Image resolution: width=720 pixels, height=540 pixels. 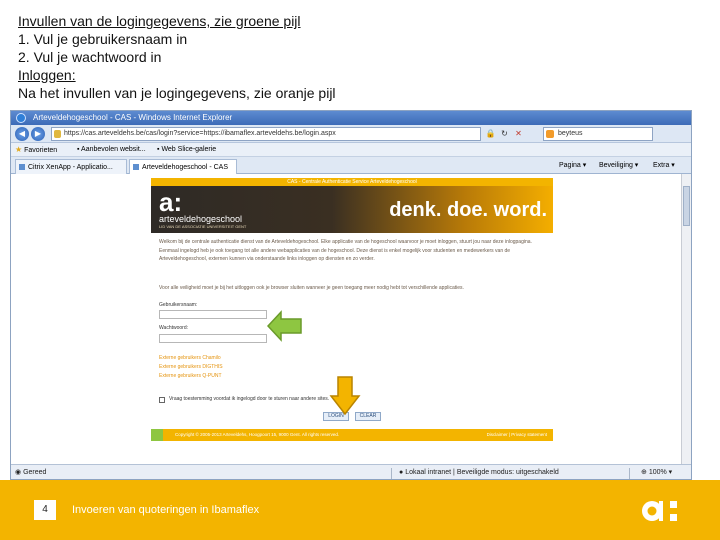 I want to click on instruction-step-1: 1. Vul je gebruikersnaam in, so click(x=103, y=39).